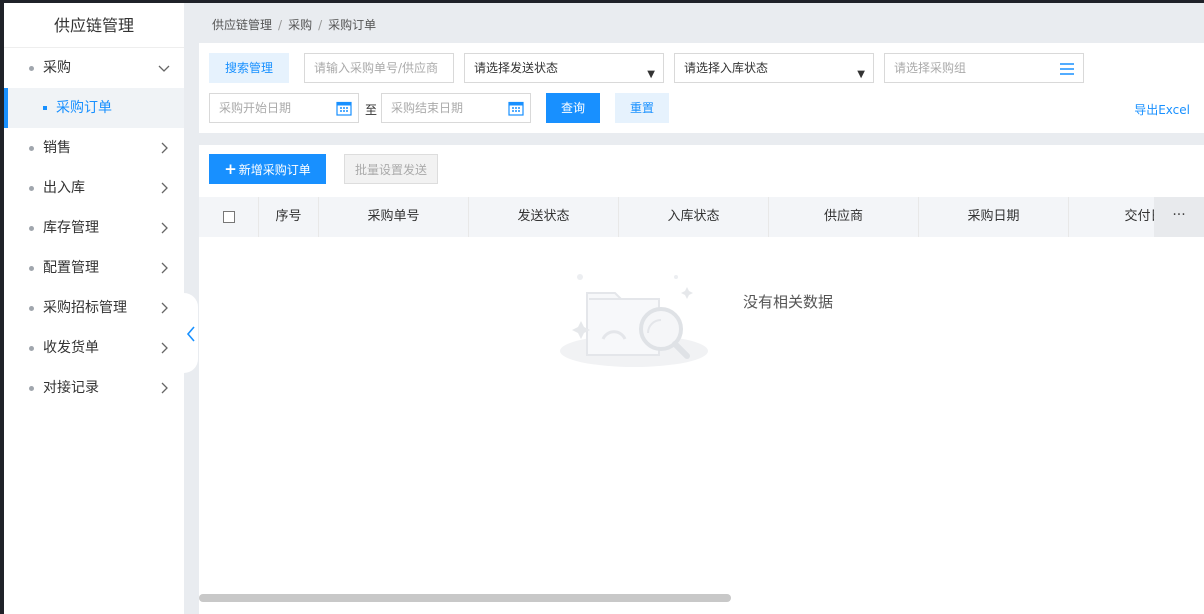 This screenshot has height=614, width=1204. I want to click on end-date-placeholder: 采购结束日期, so click(427, 108).